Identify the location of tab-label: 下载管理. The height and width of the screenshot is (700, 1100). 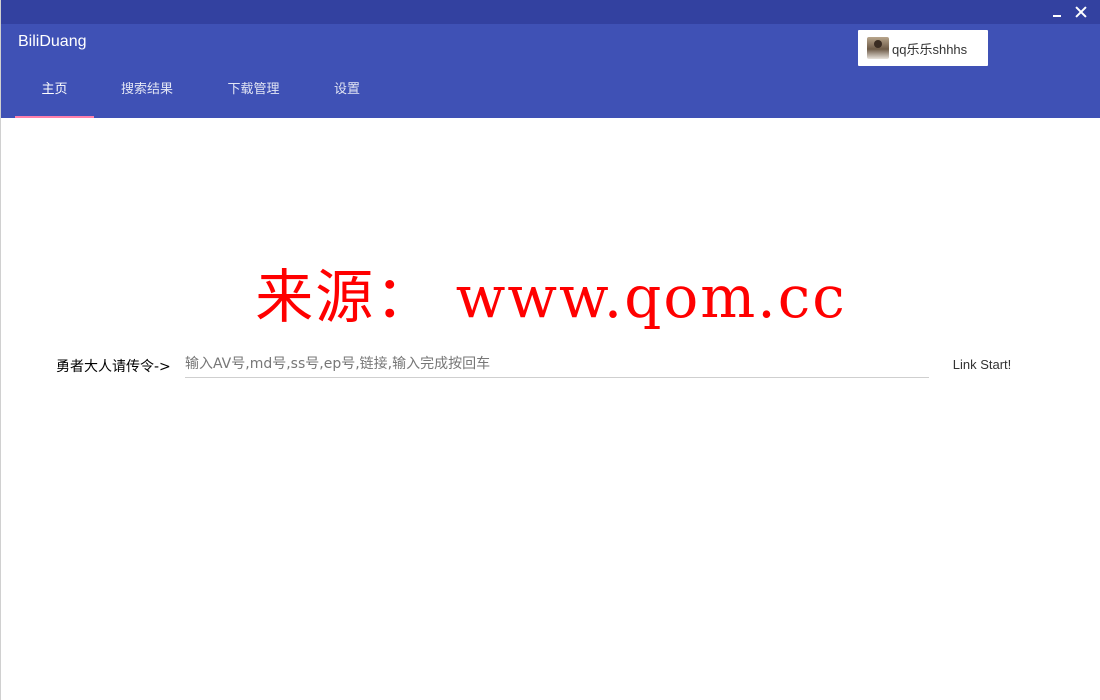
(253, 89).